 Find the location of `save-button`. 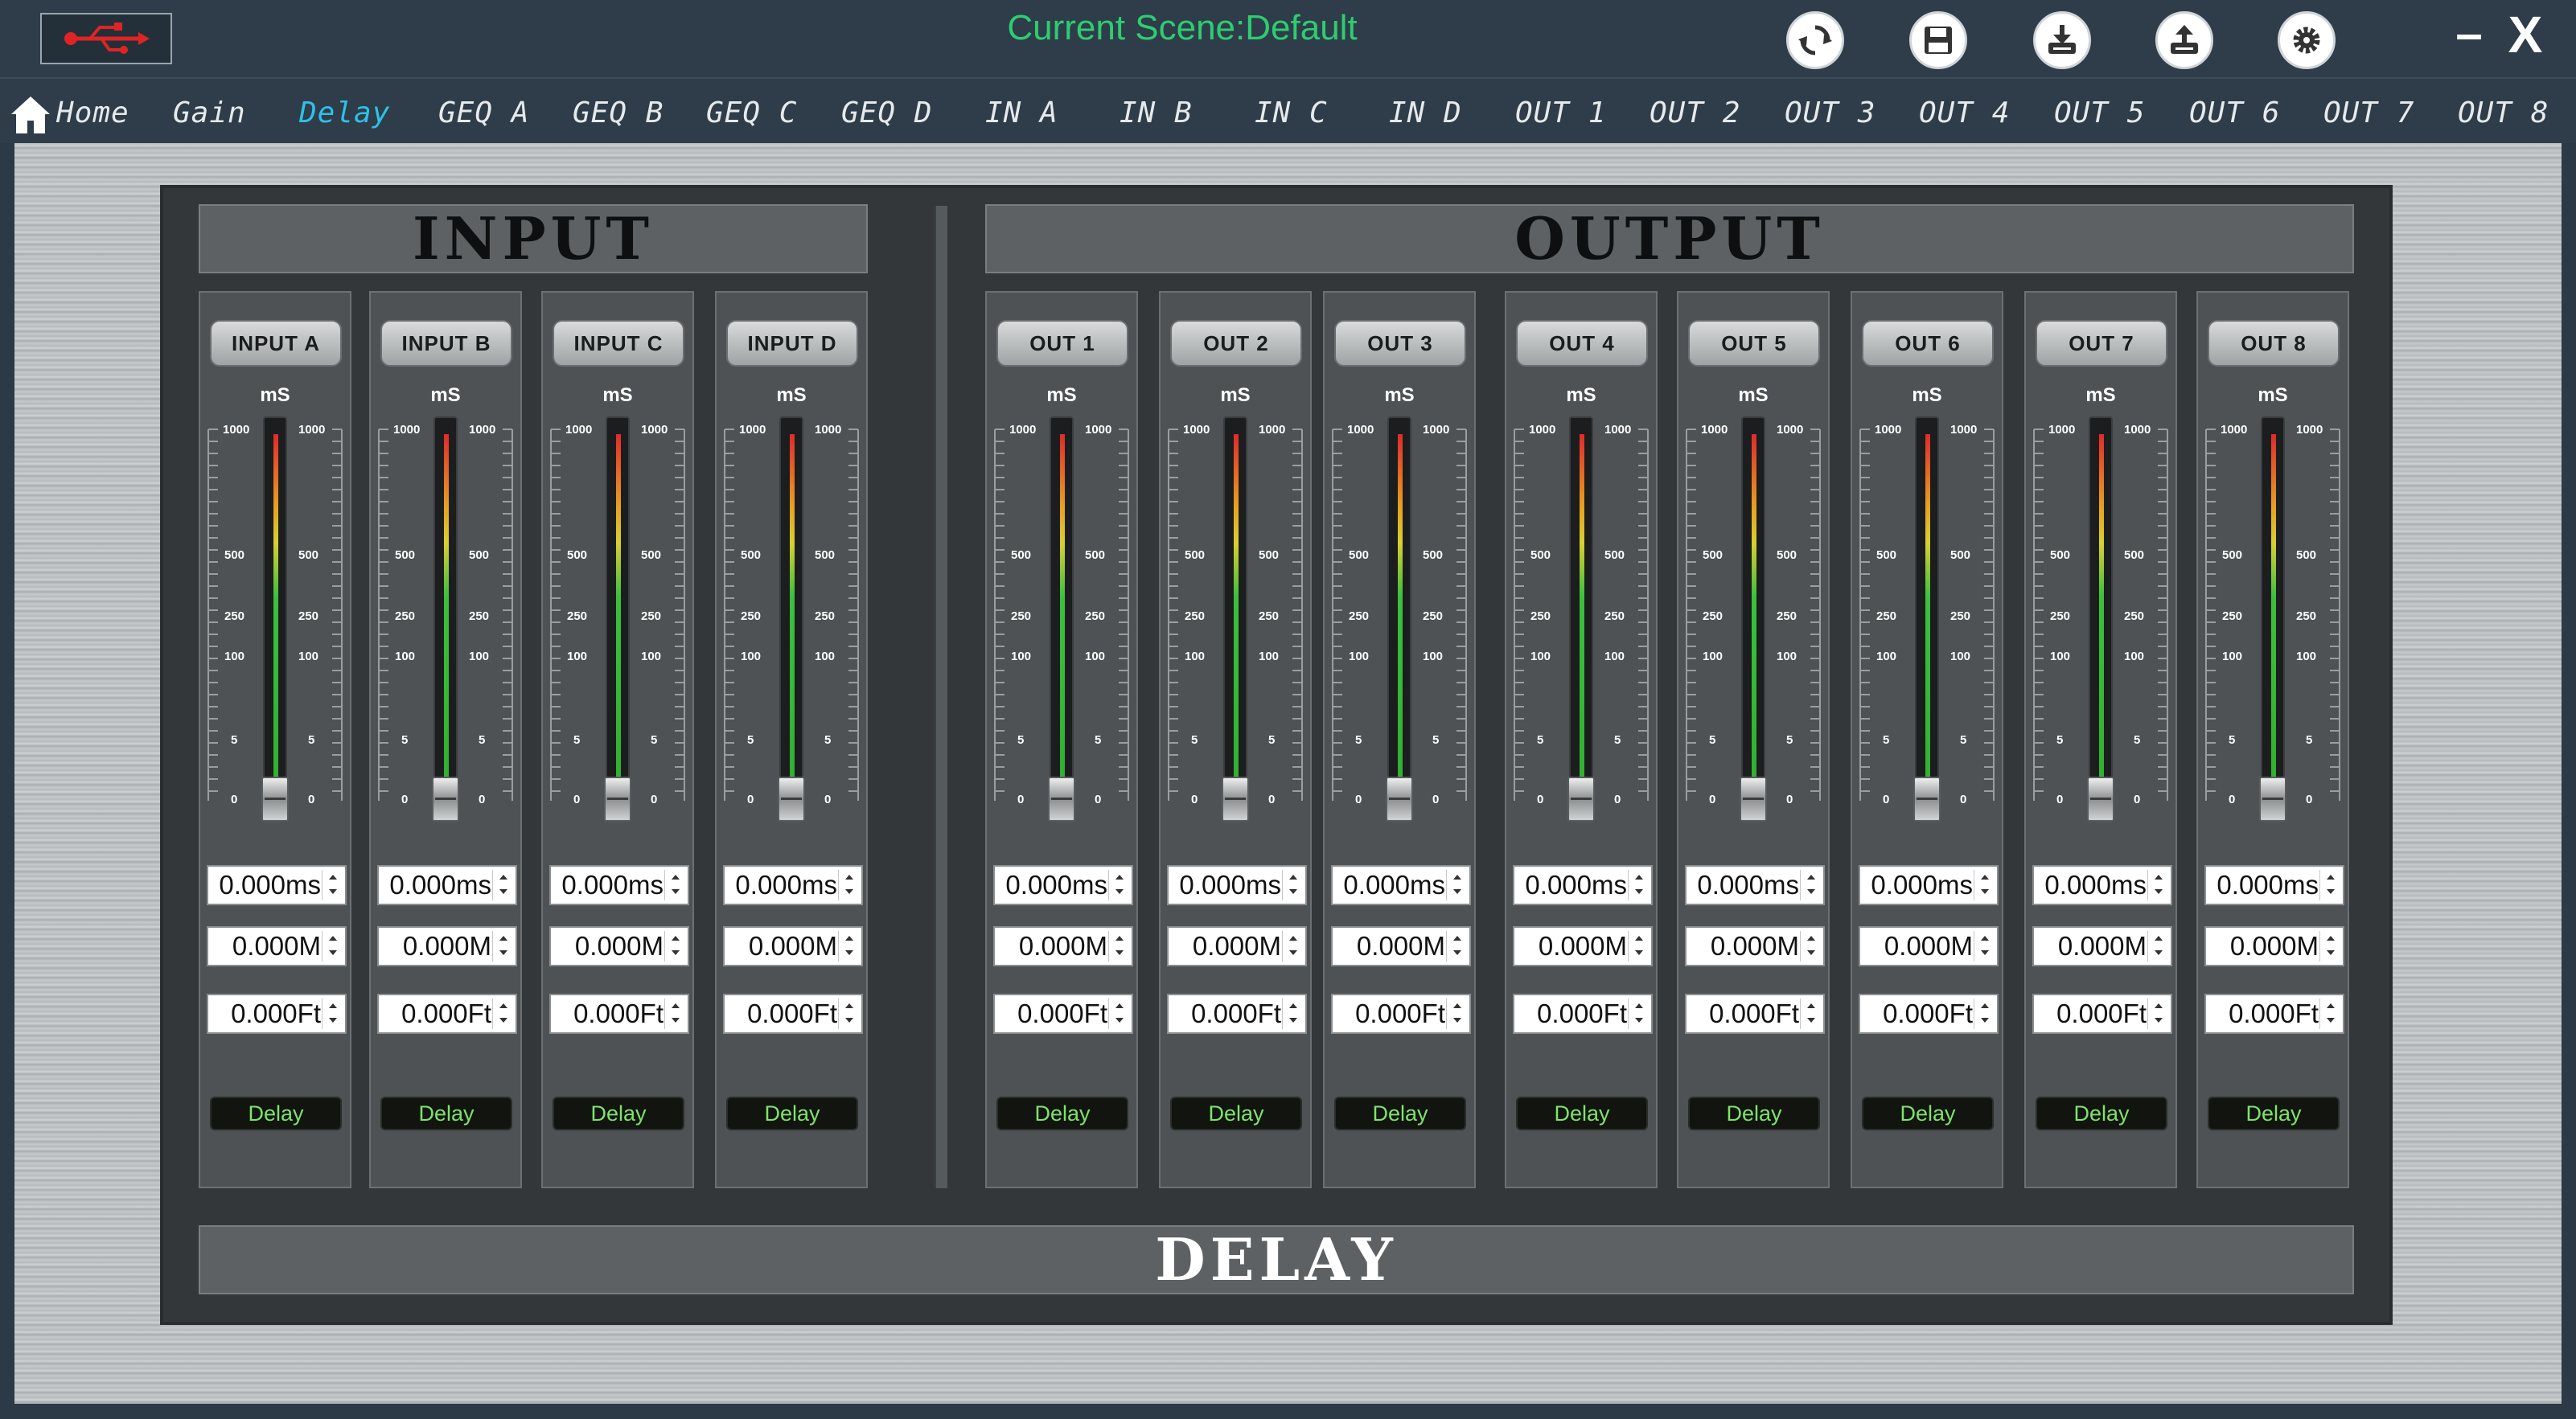

save-button is located at coordinates (1938, 40).